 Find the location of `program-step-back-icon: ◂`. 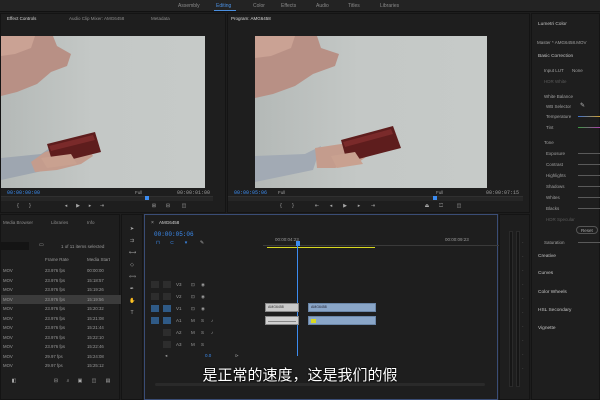

program-step-back-icon: ◂ is located at coordinates (331, 206).